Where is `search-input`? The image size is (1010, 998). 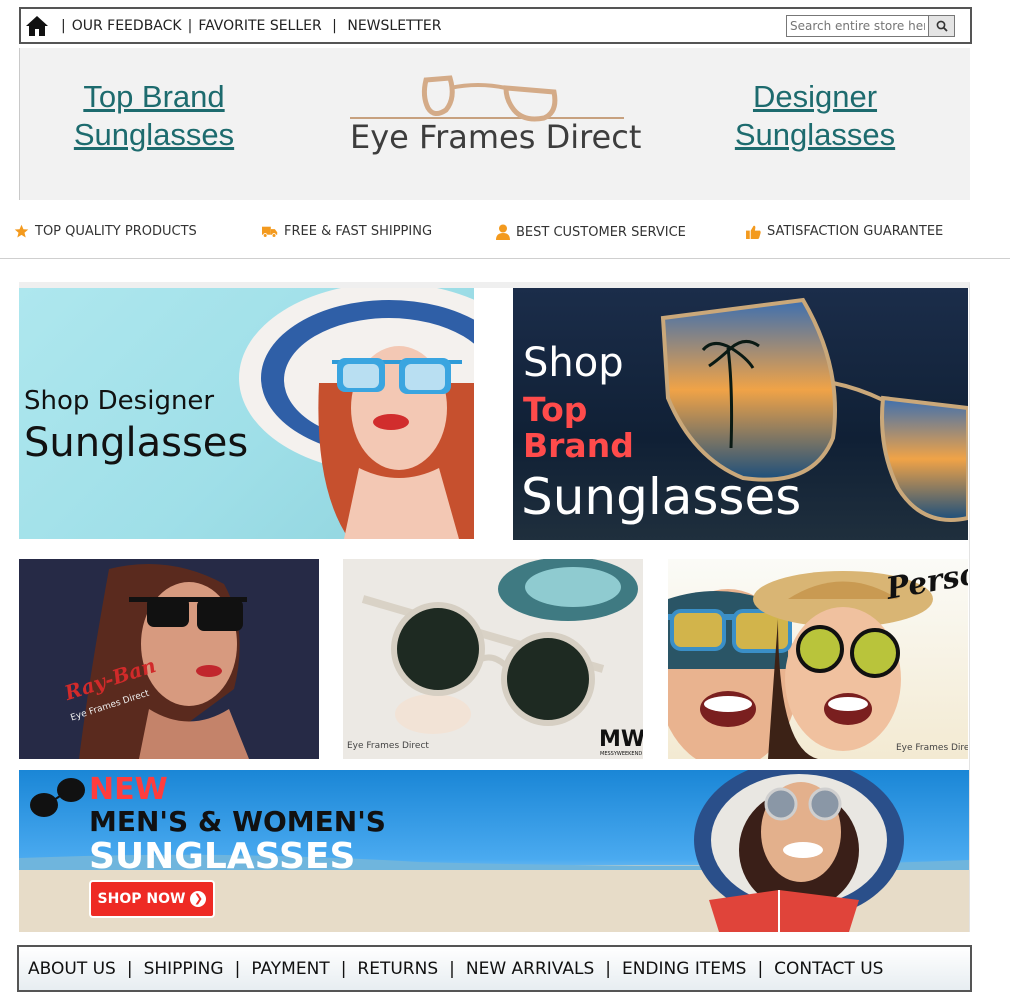 search-input is located at coordinates (857, 26).